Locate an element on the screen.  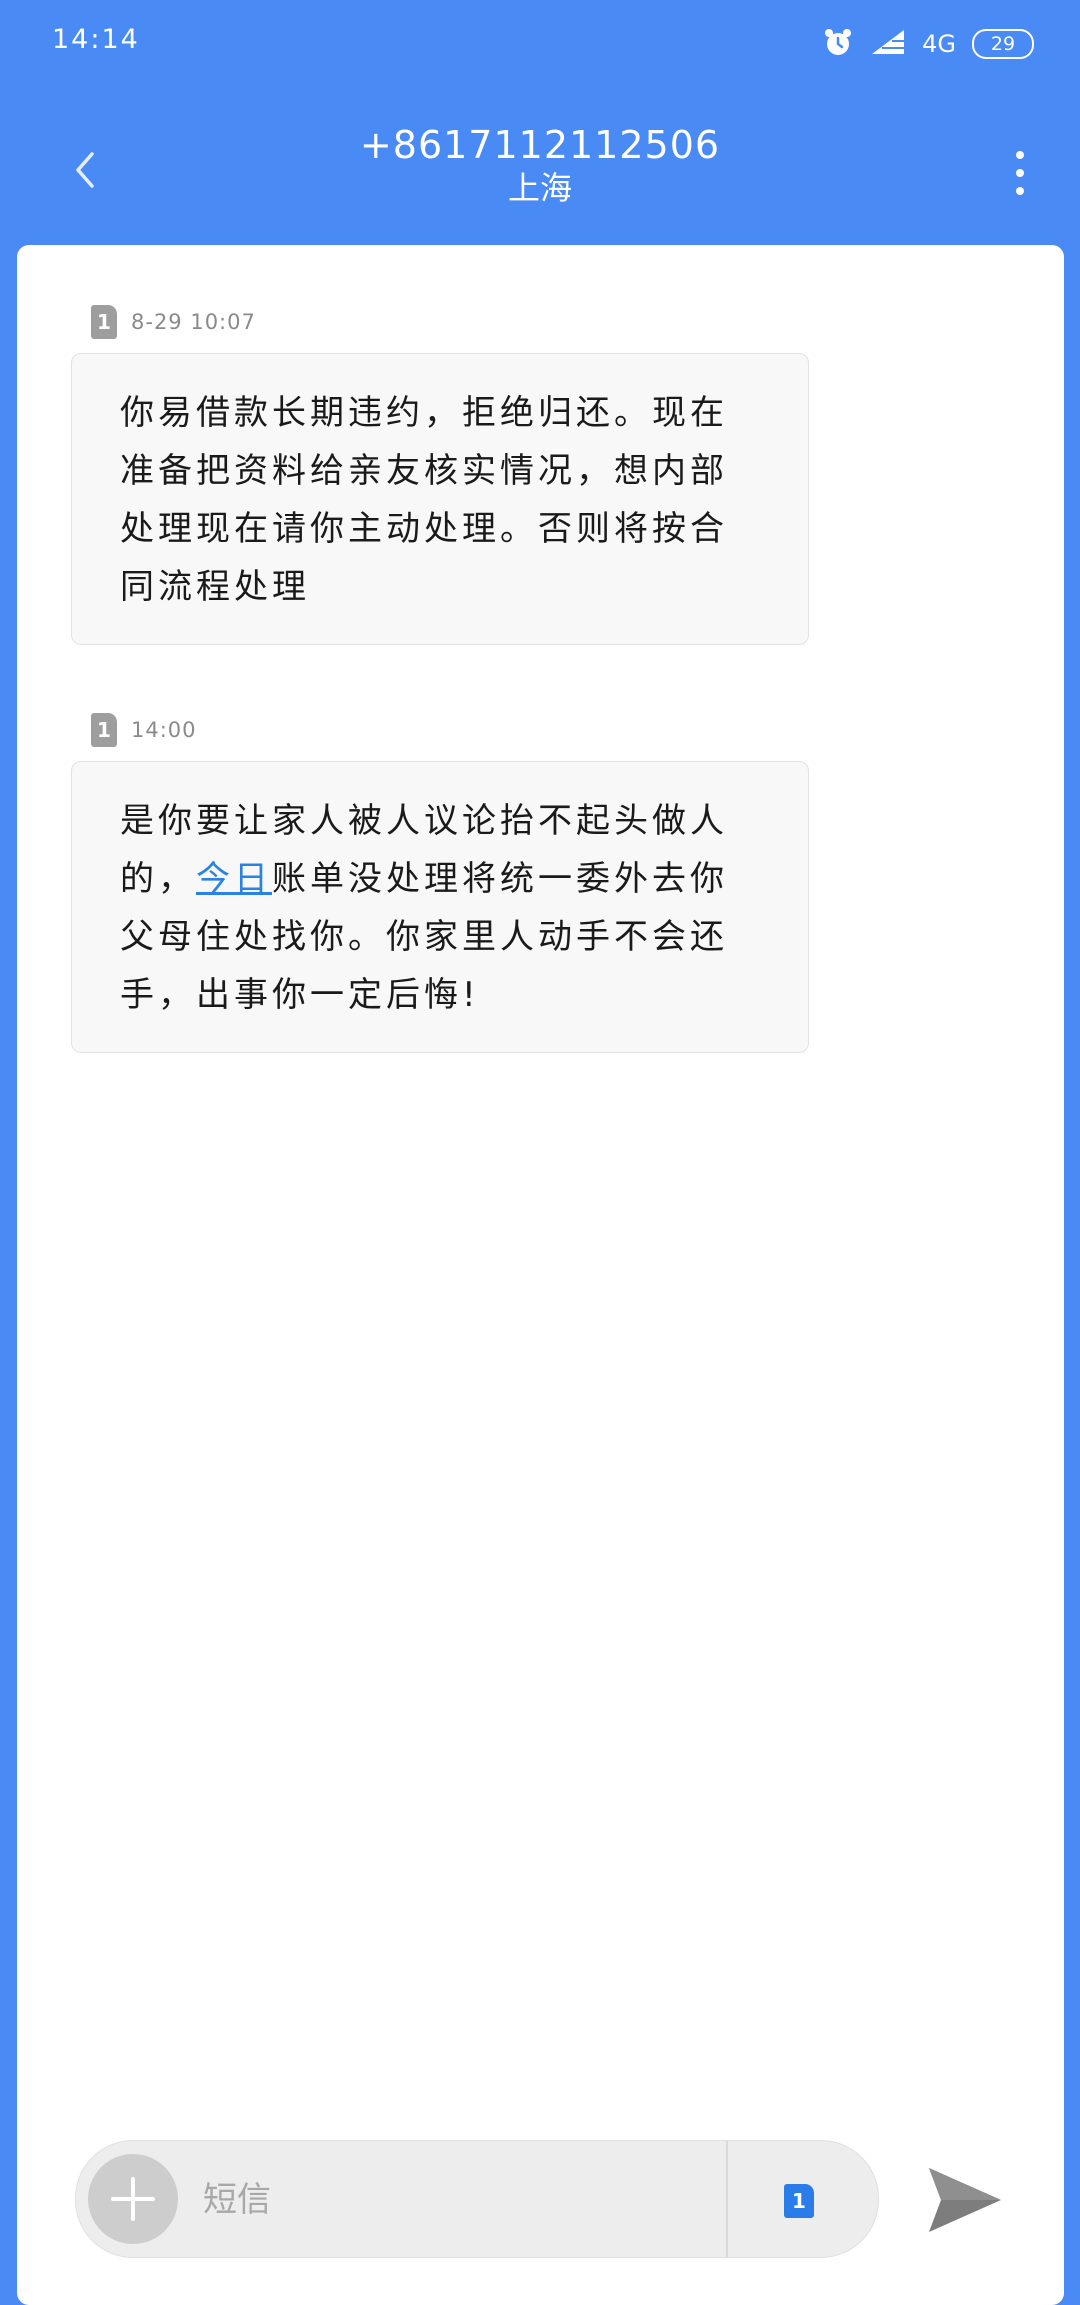
conversation-title: +8617112112506 上海 is located at coordinates (540, 165).